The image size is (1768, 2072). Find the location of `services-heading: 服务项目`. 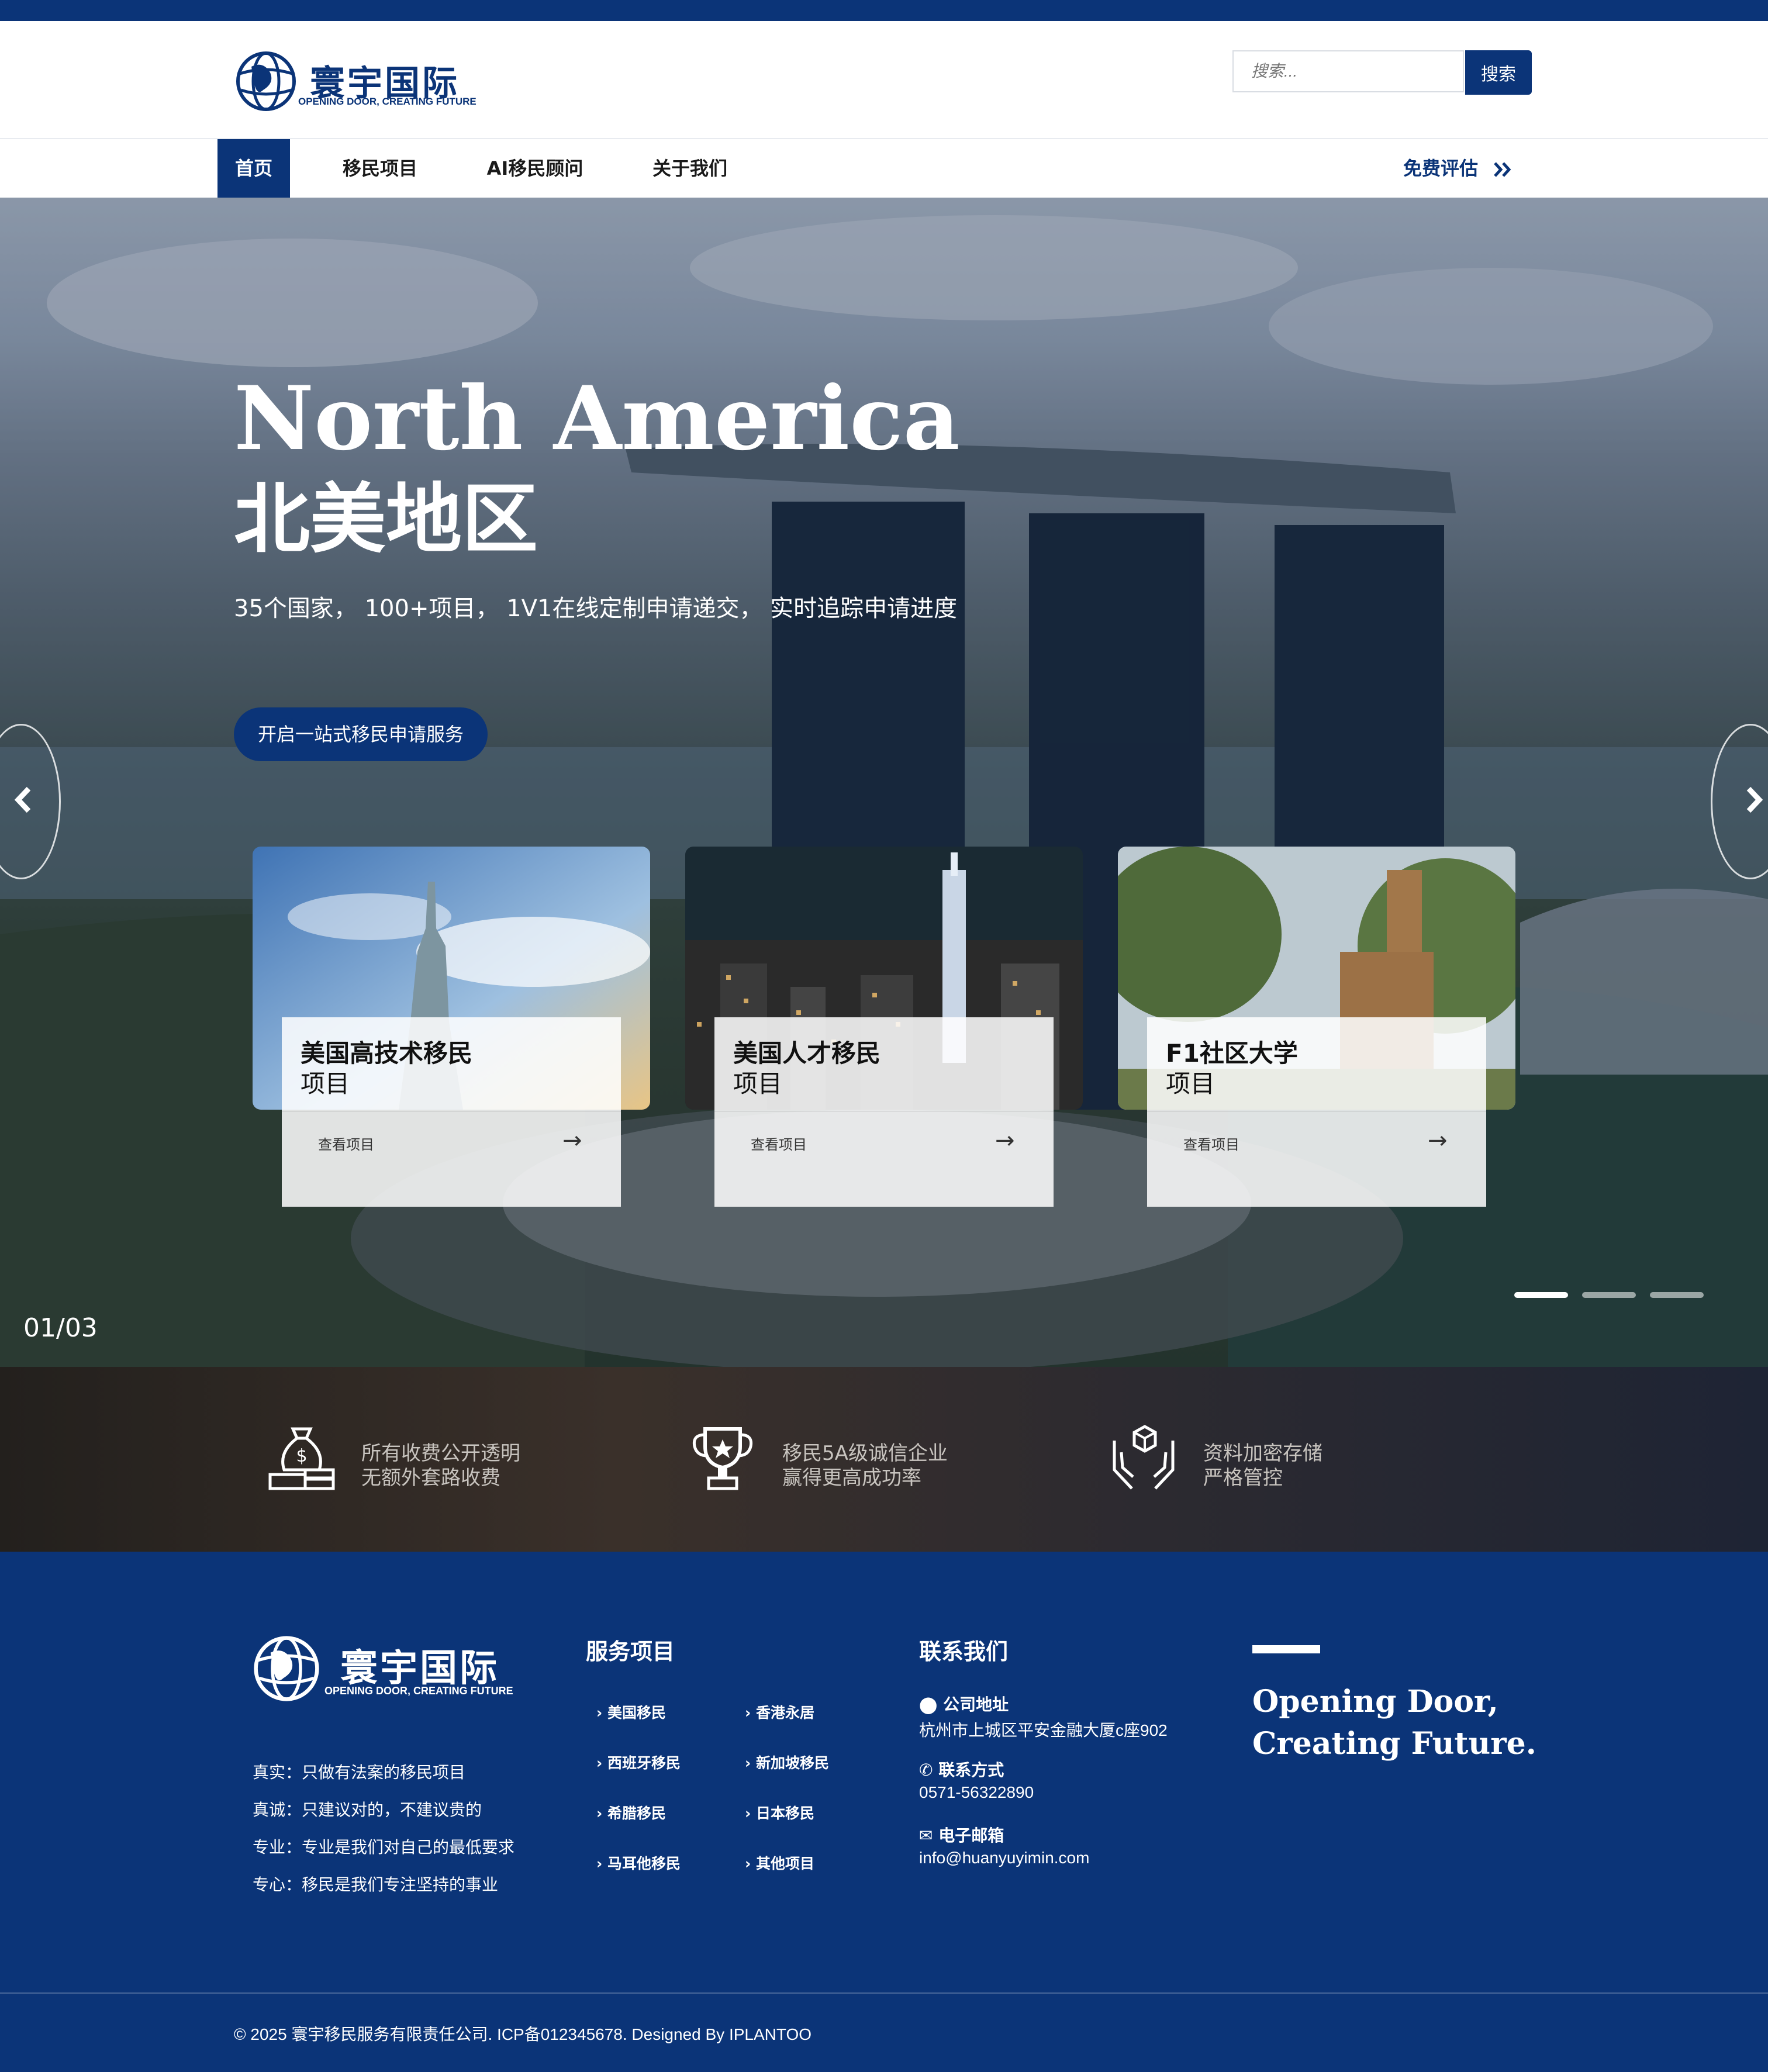

services-heading: 服务项目 is located at coordinates (630, 1651).